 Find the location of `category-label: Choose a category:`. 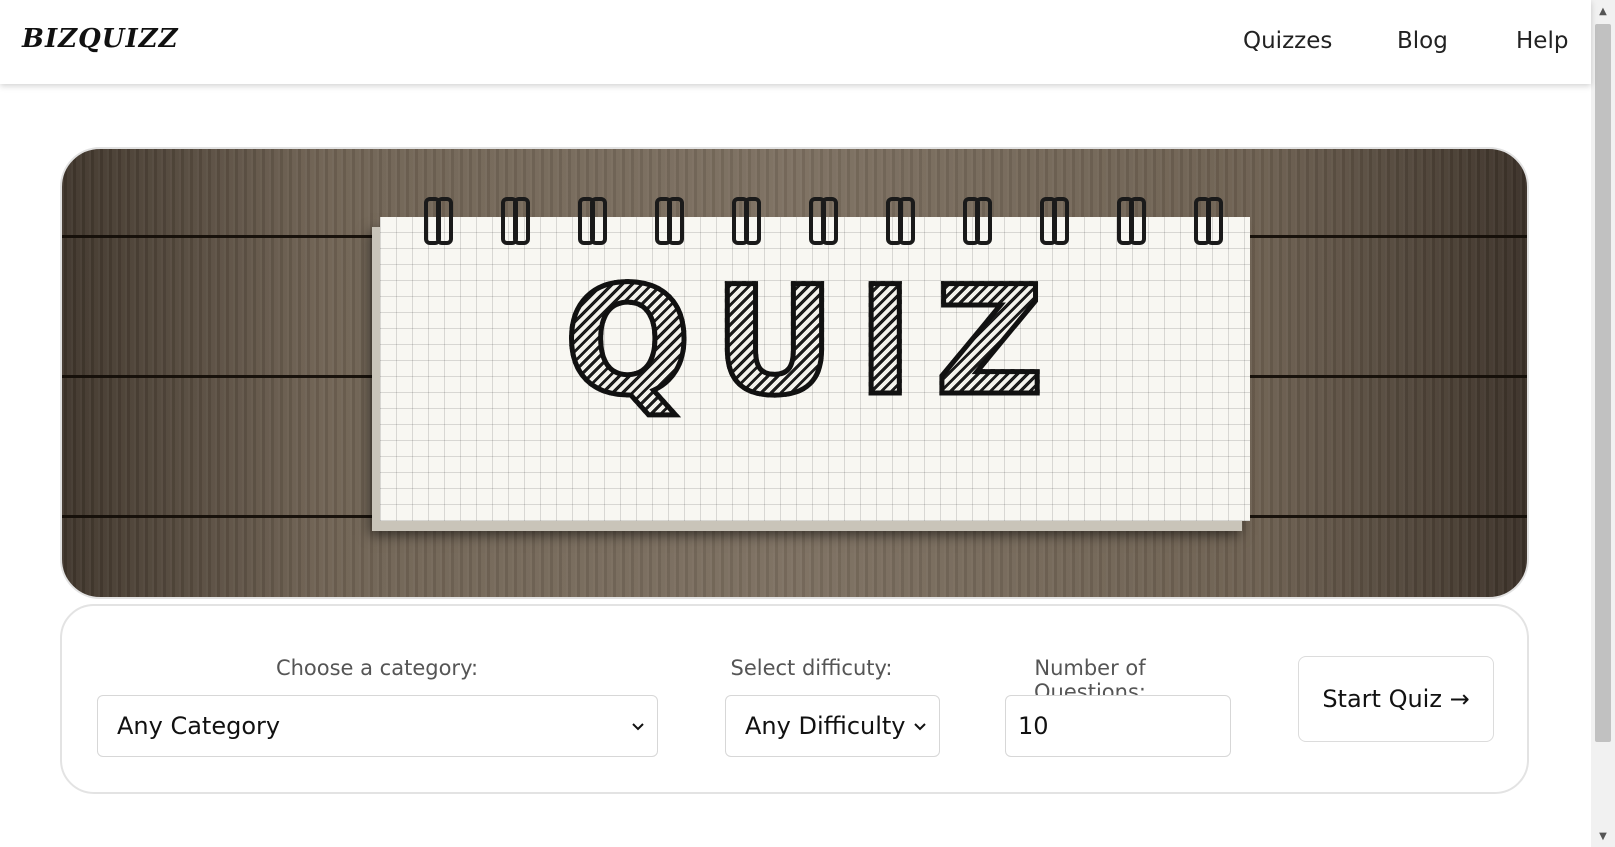

category-label: Choose a category: is located at coordinates (377, 668).